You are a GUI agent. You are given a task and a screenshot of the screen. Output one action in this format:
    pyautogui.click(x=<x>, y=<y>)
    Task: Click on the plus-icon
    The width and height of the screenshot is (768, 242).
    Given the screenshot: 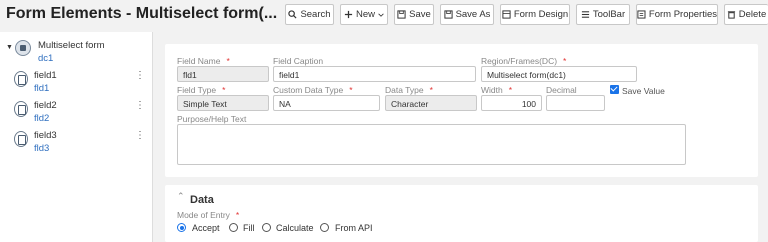 What is the action you would take?
    pyautogui.click(x=348, y=14)
    